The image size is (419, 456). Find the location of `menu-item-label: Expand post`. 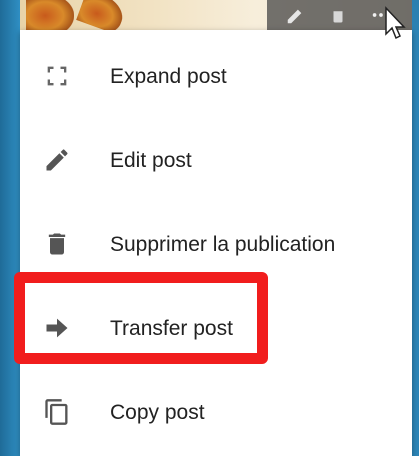

menu-item-label: Expand post is located at coordinates (168, 76).